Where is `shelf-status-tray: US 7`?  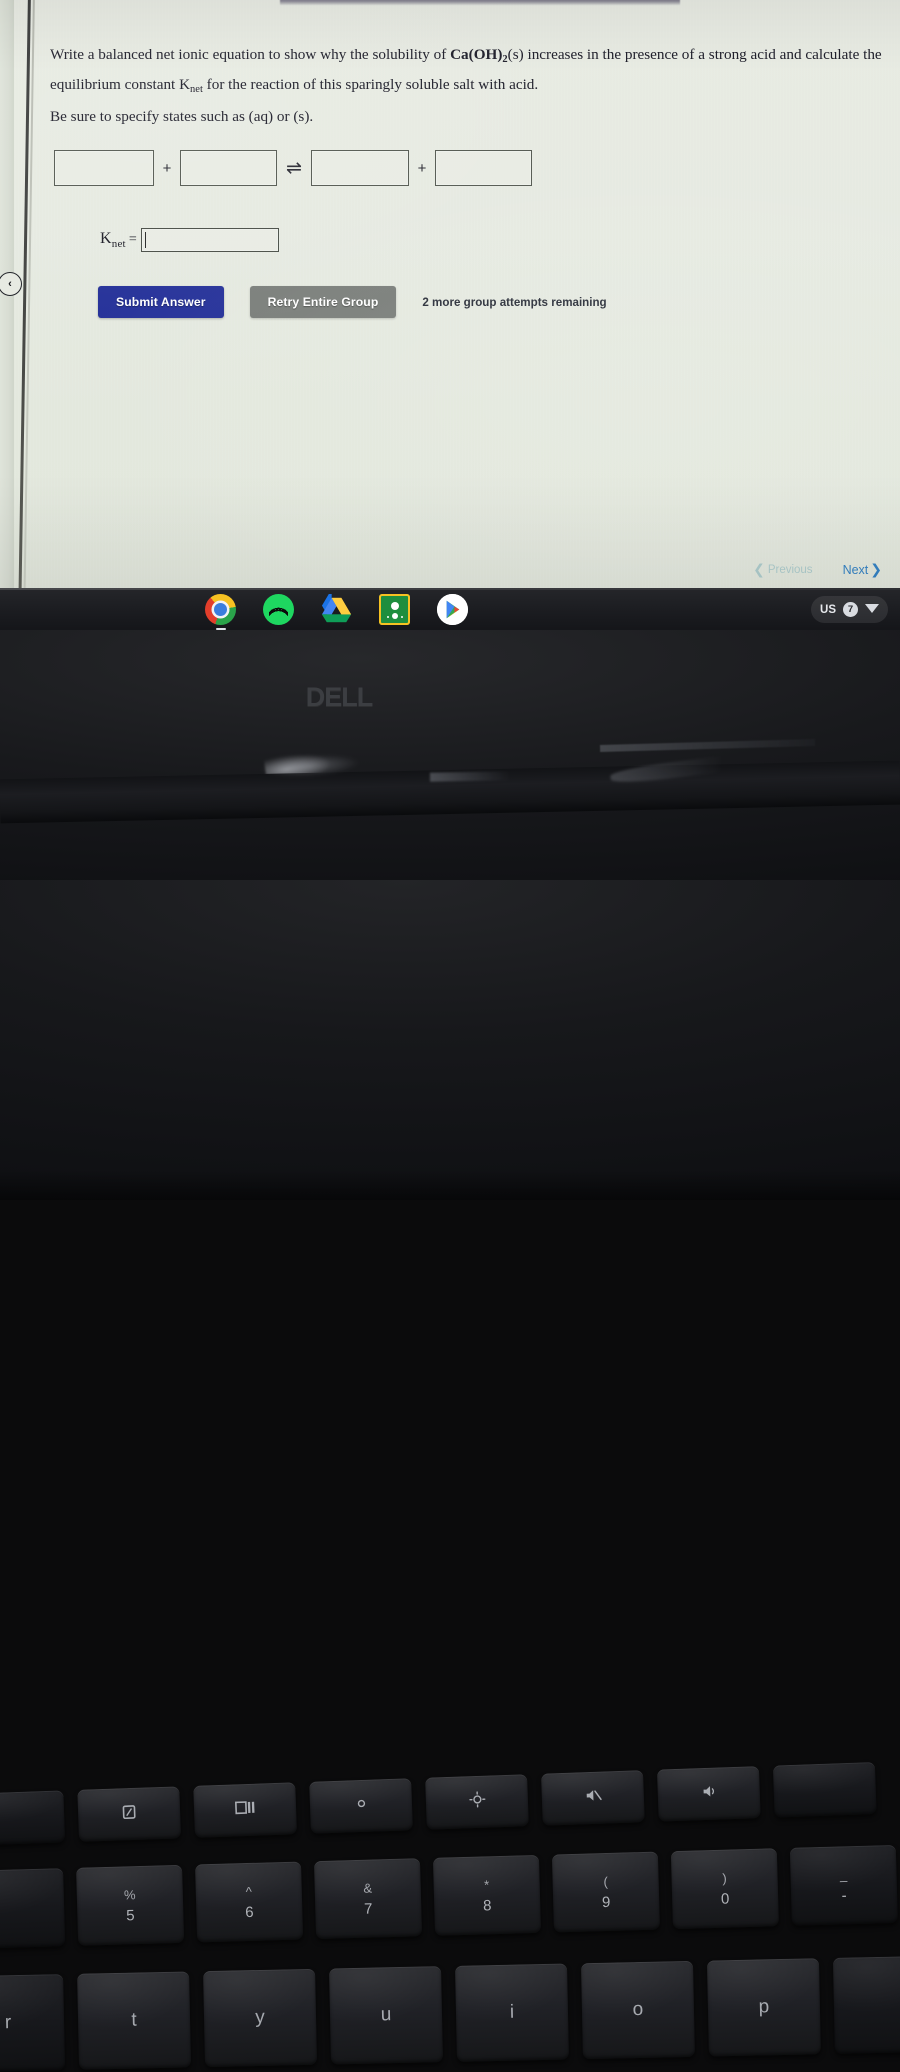
shelf-status-tray: US 7 is located at coordinates (849, 609).